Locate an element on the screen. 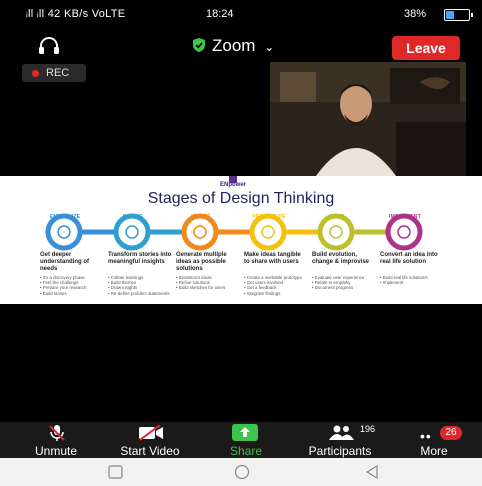 This screenshot has width=482, height=486. stage-heading: Get deeper understanding of needs is located at coordinates (64, 262).